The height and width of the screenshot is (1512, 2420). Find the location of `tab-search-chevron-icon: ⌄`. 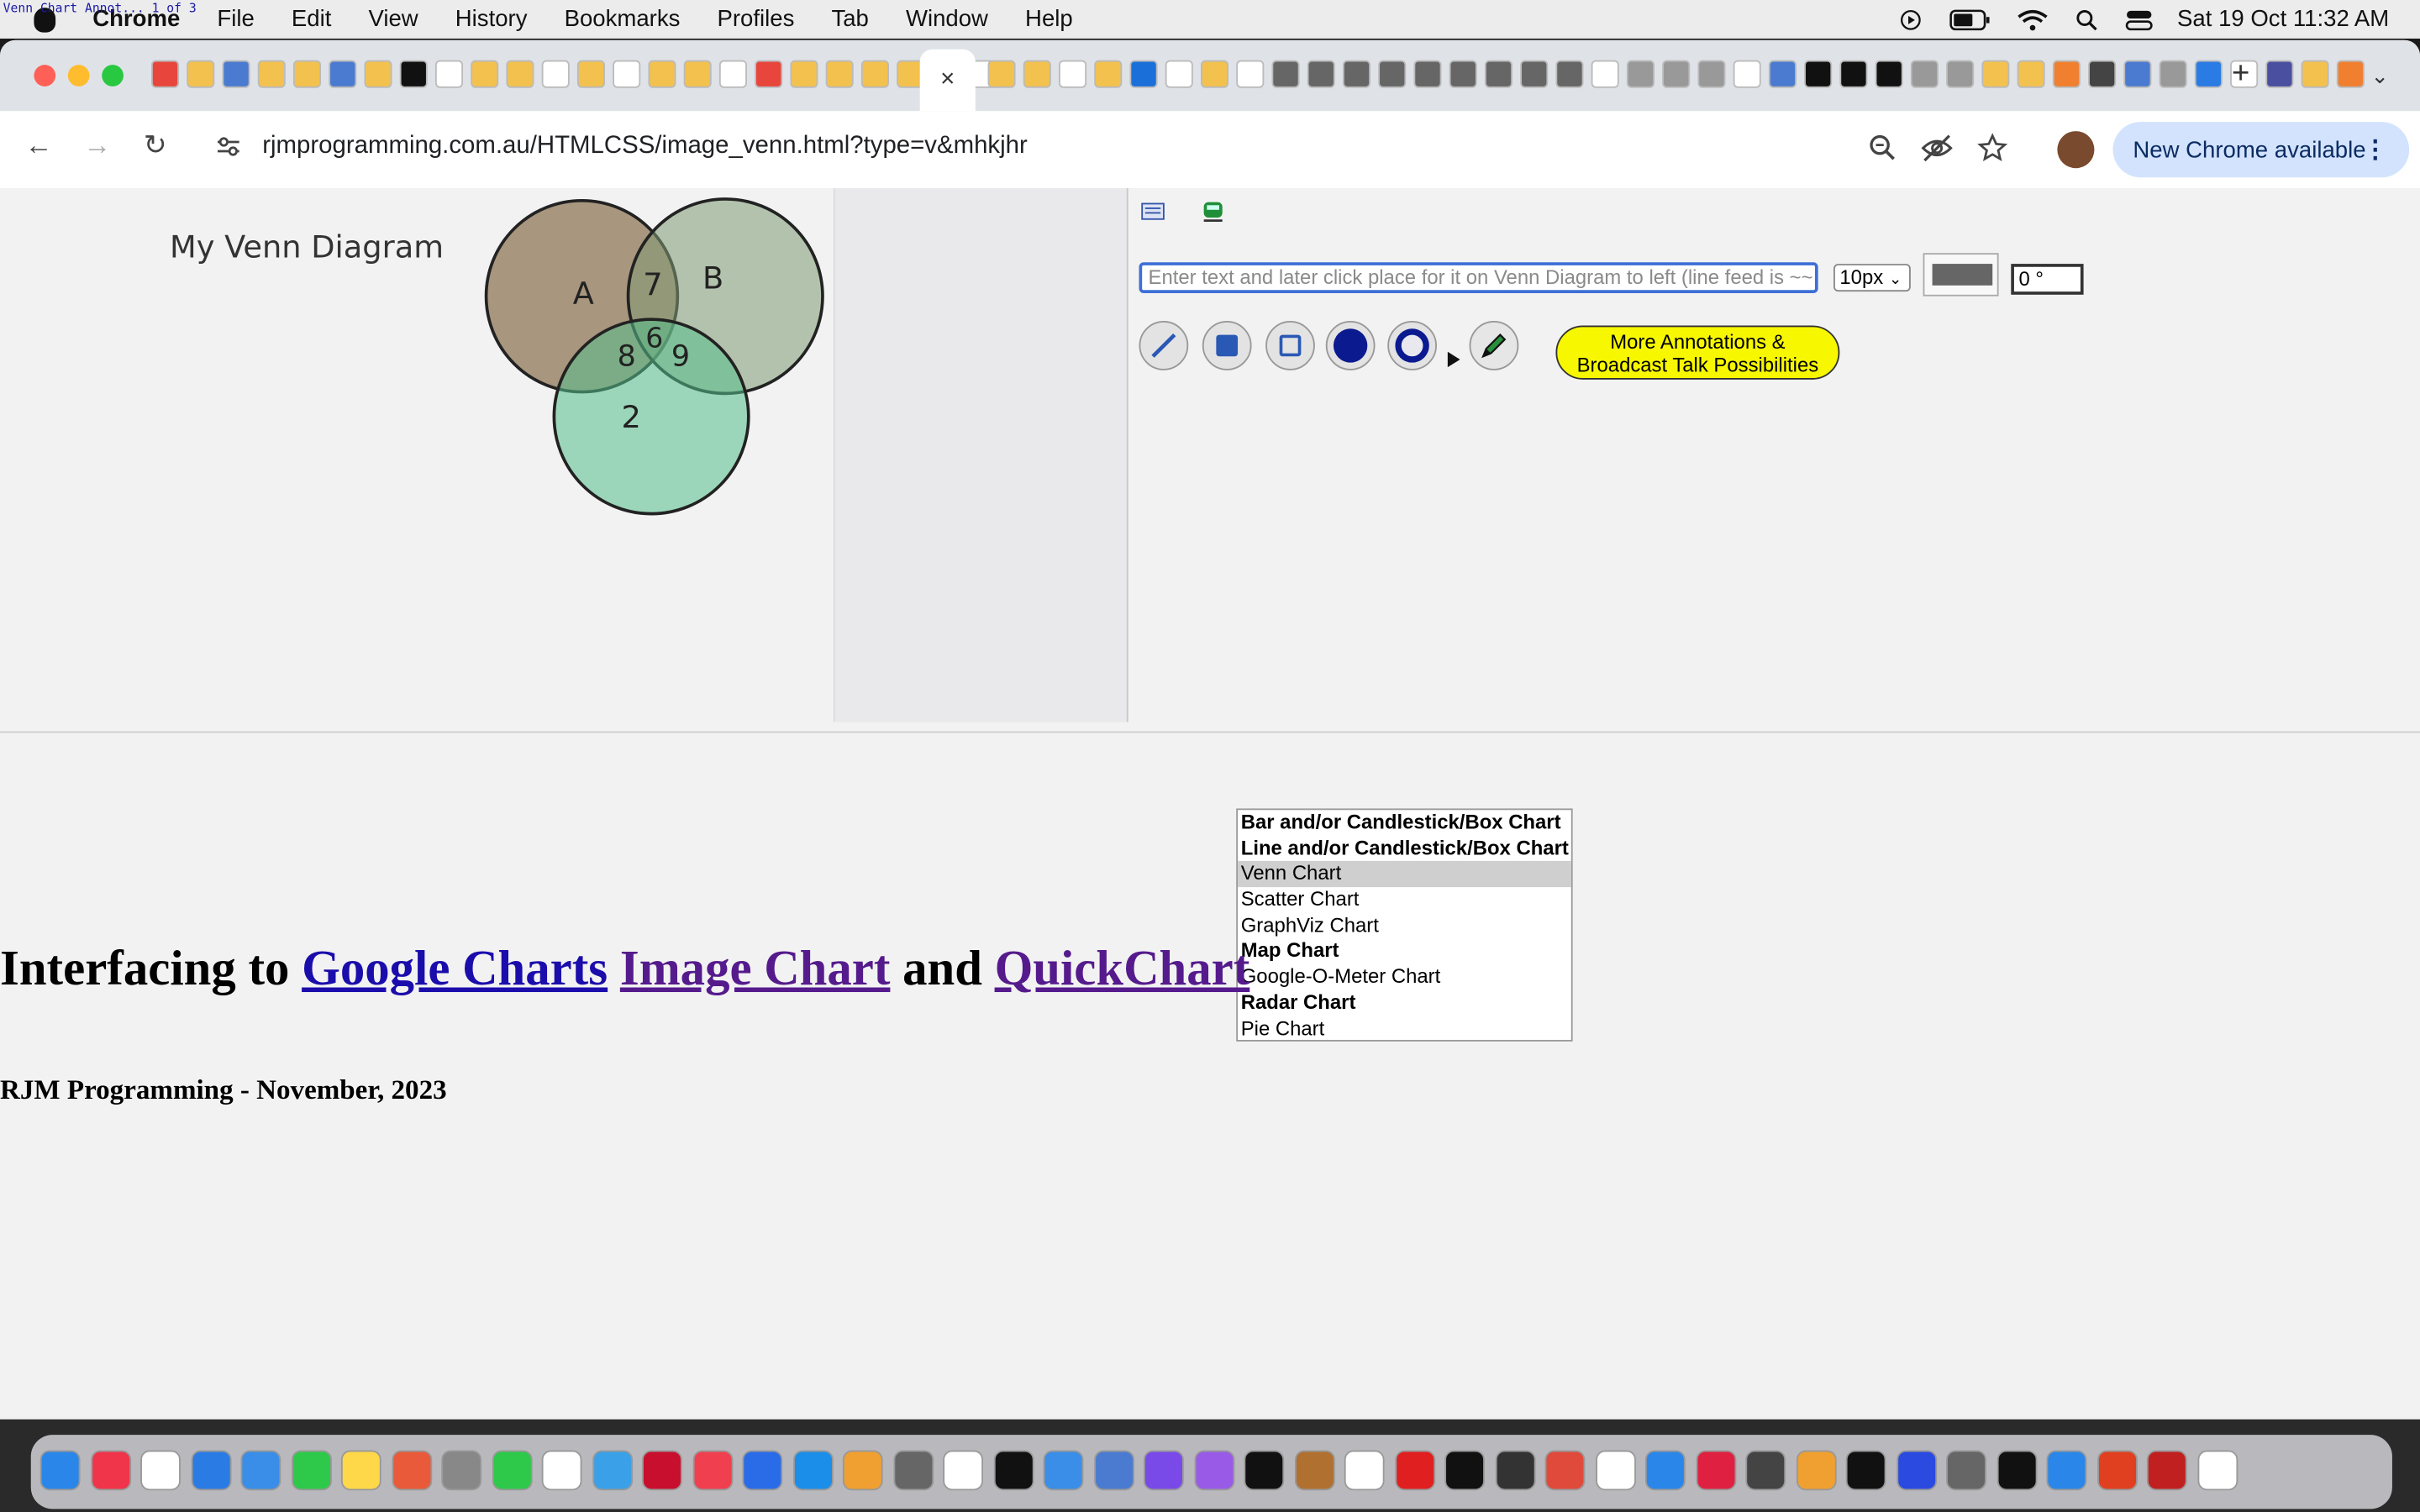

tab-search-chevron-icon: ⌄ is located at coordinates (2380, 75).